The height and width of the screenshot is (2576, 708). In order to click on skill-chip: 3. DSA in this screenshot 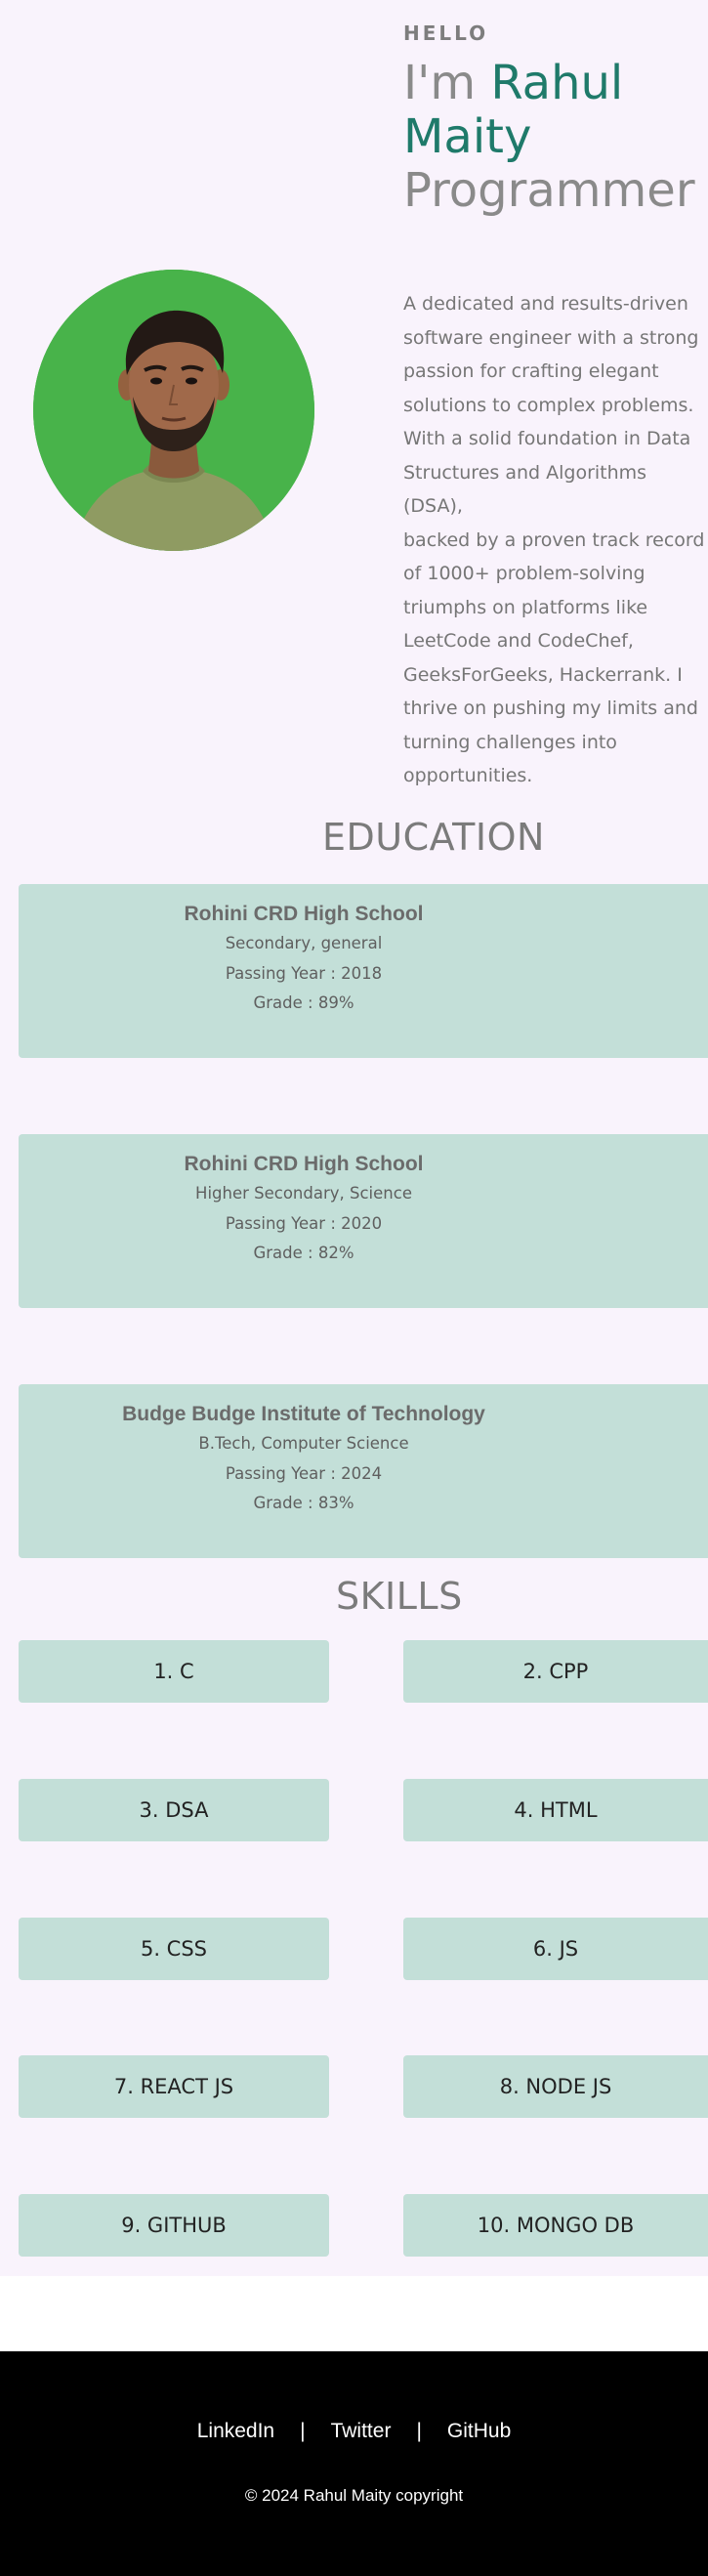, I will do `click(174, 1810)`.